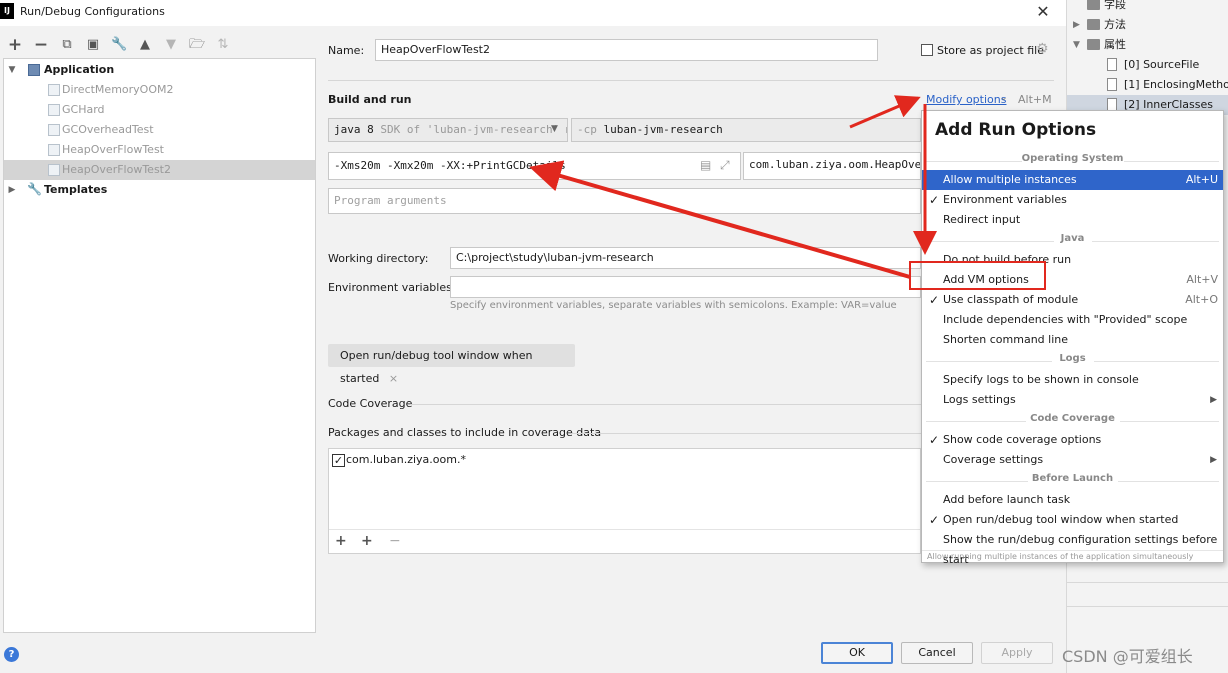  I want to click on watermark: CSDN @可爱组长, so click(1127, 656).